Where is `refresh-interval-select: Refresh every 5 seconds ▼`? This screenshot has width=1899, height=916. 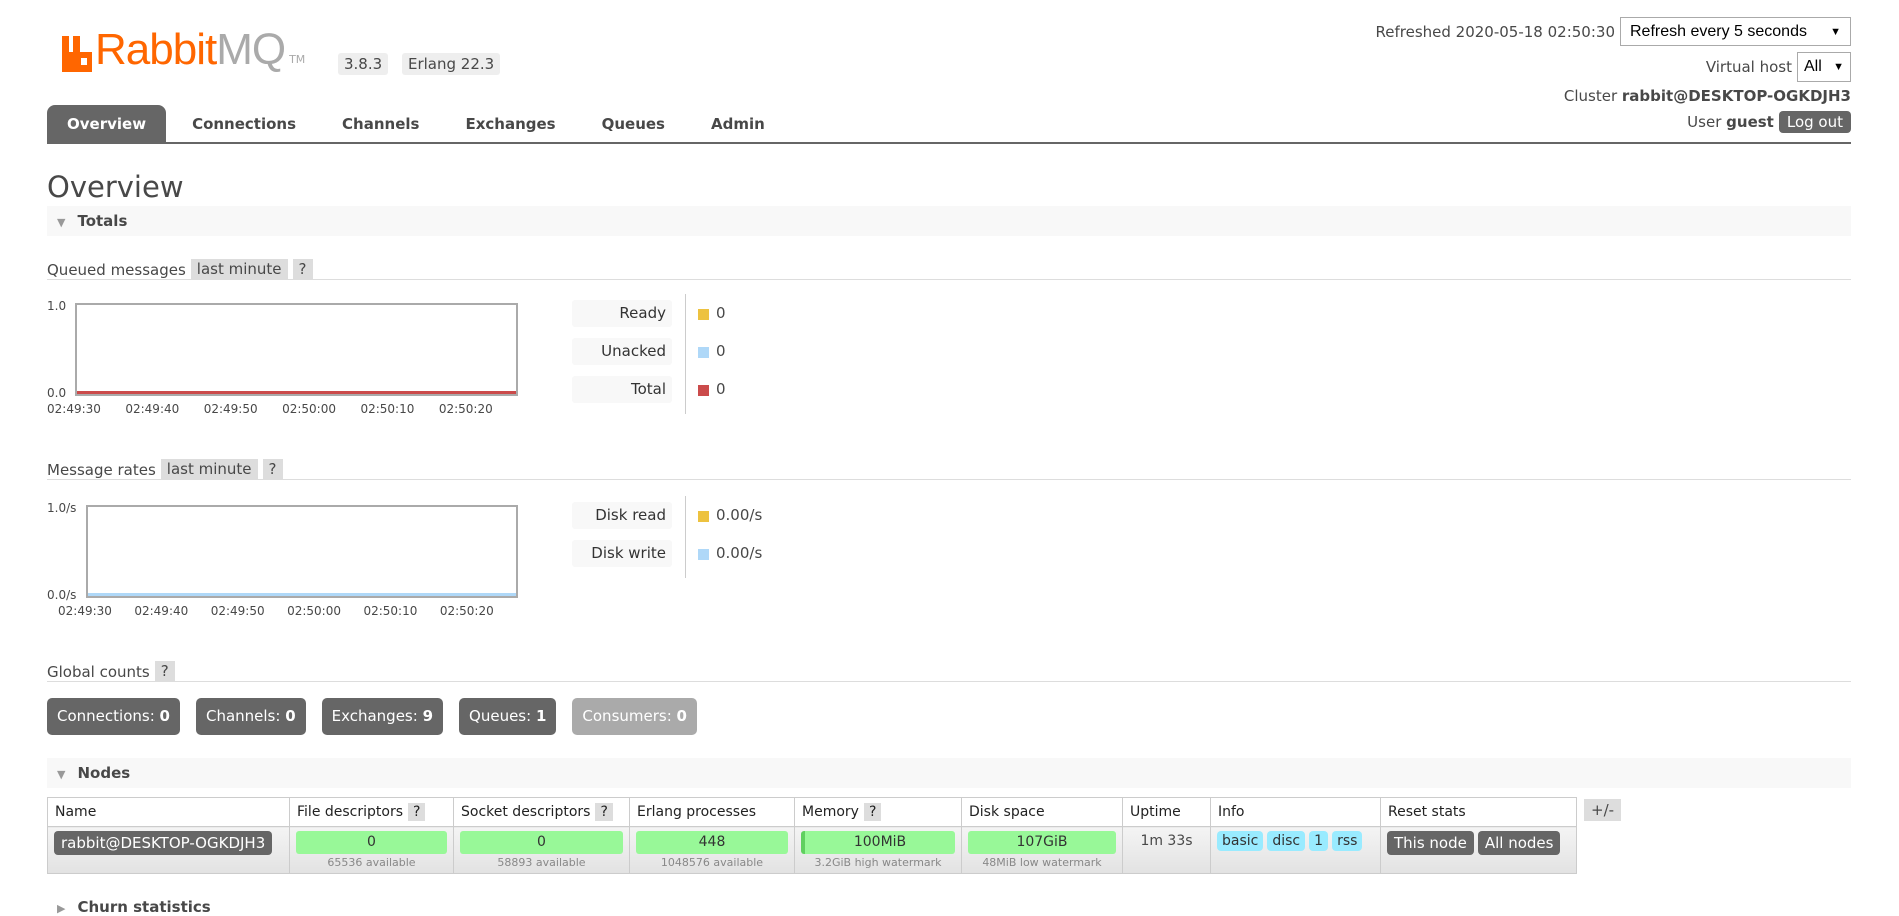 refresh-interval-select: Refresh every 5 seconds ▼ is located at coordinates (1735, 31).